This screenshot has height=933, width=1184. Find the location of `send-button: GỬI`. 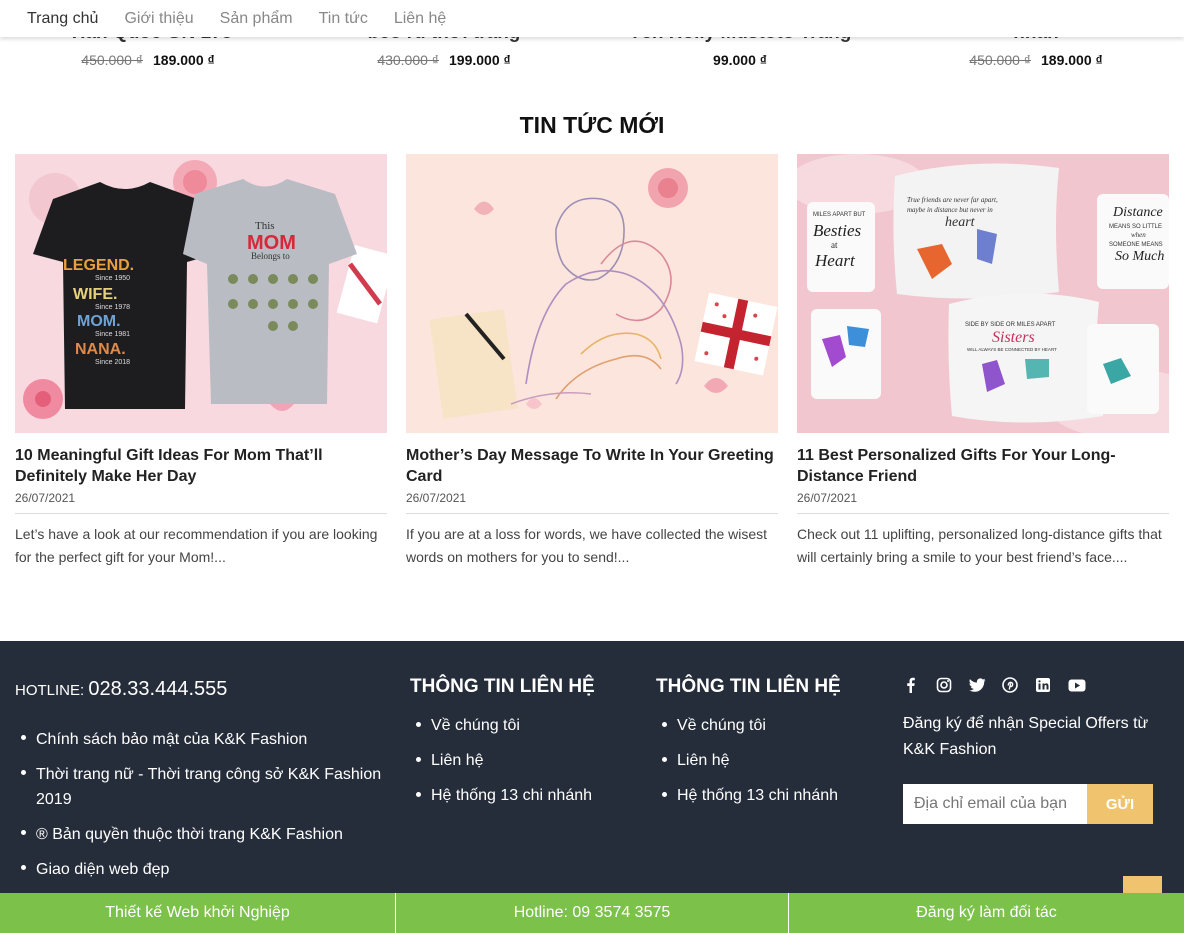

send-button: GỬI is located at coordinates (1120, 804).